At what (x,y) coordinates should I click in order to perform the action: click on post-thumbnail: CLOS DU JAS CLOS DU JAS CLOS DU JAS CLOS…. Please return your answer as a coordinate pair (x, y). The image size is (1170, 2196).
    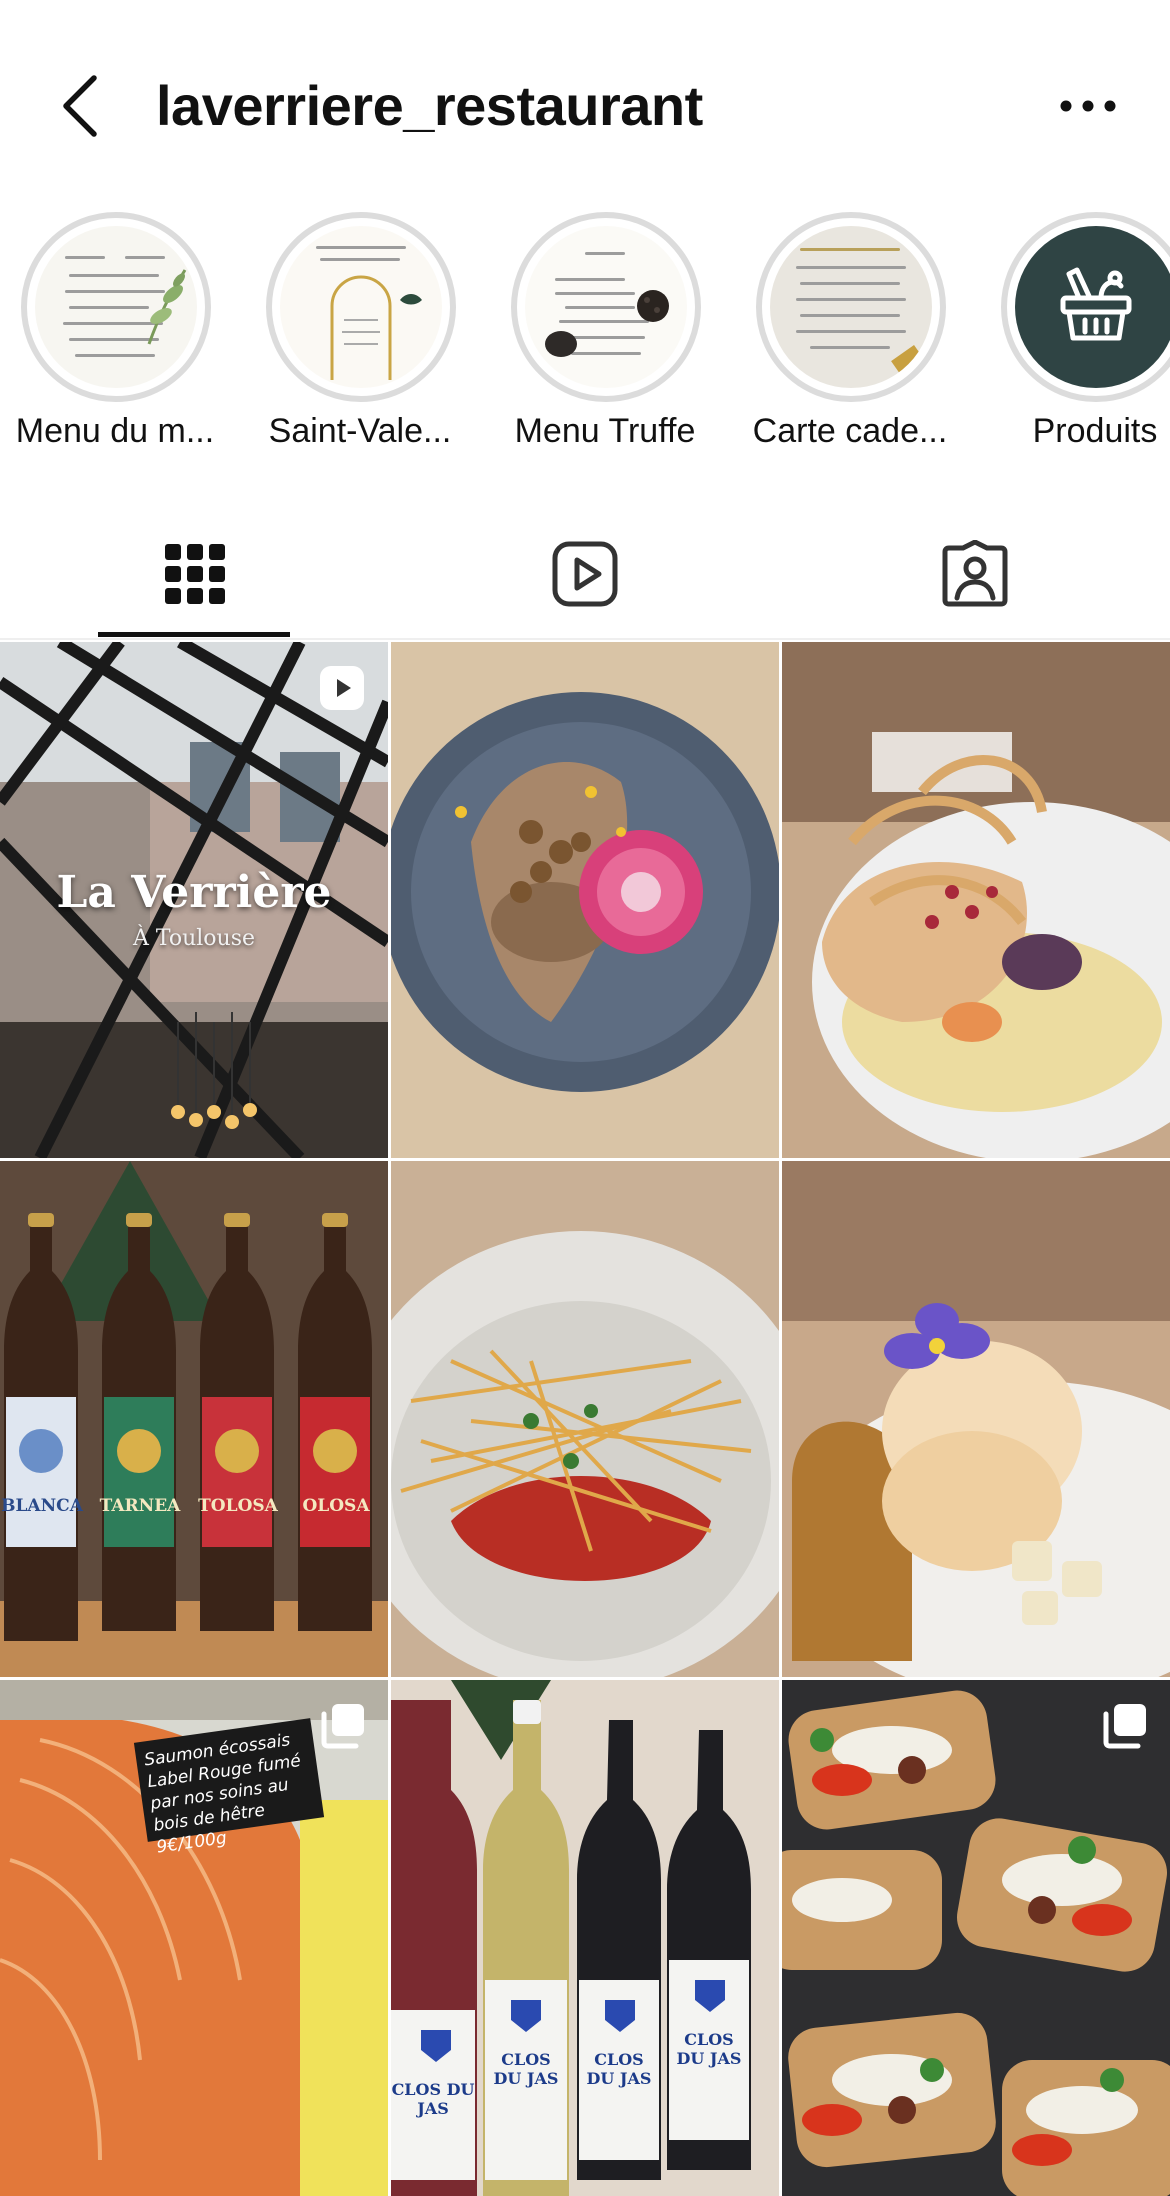
    Looking at the image, I should click on (585, 1938).